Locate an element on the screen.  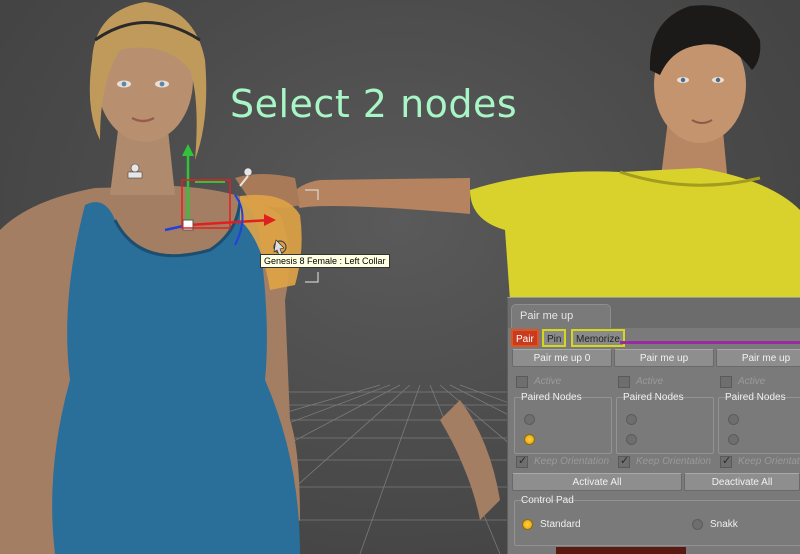
paired-node-radio-0a is located at coordinates (529, 419).